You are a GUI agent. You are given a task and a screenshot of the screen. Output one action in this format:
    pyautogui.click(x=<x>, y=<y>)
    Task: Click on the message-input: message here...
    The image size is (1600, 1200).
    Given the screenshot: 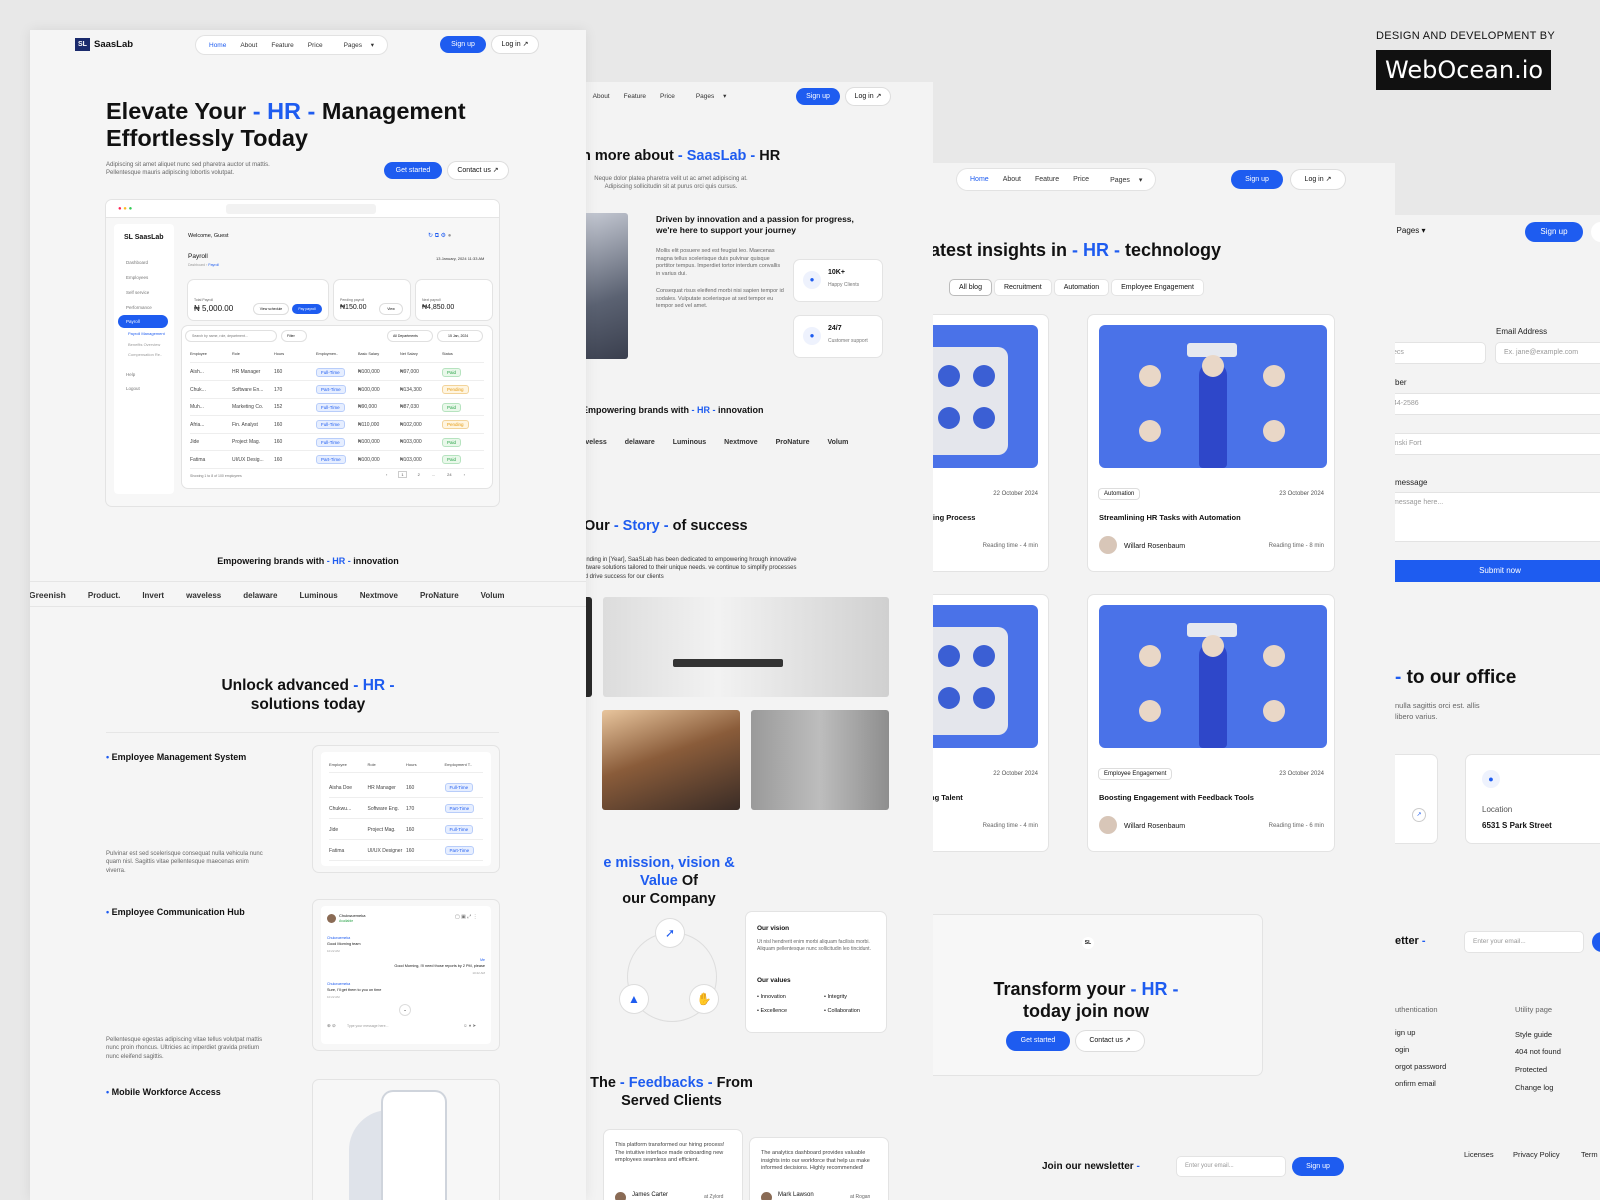 What is the action you would take?
    pyautogui.click(x=1497, y=517)
    